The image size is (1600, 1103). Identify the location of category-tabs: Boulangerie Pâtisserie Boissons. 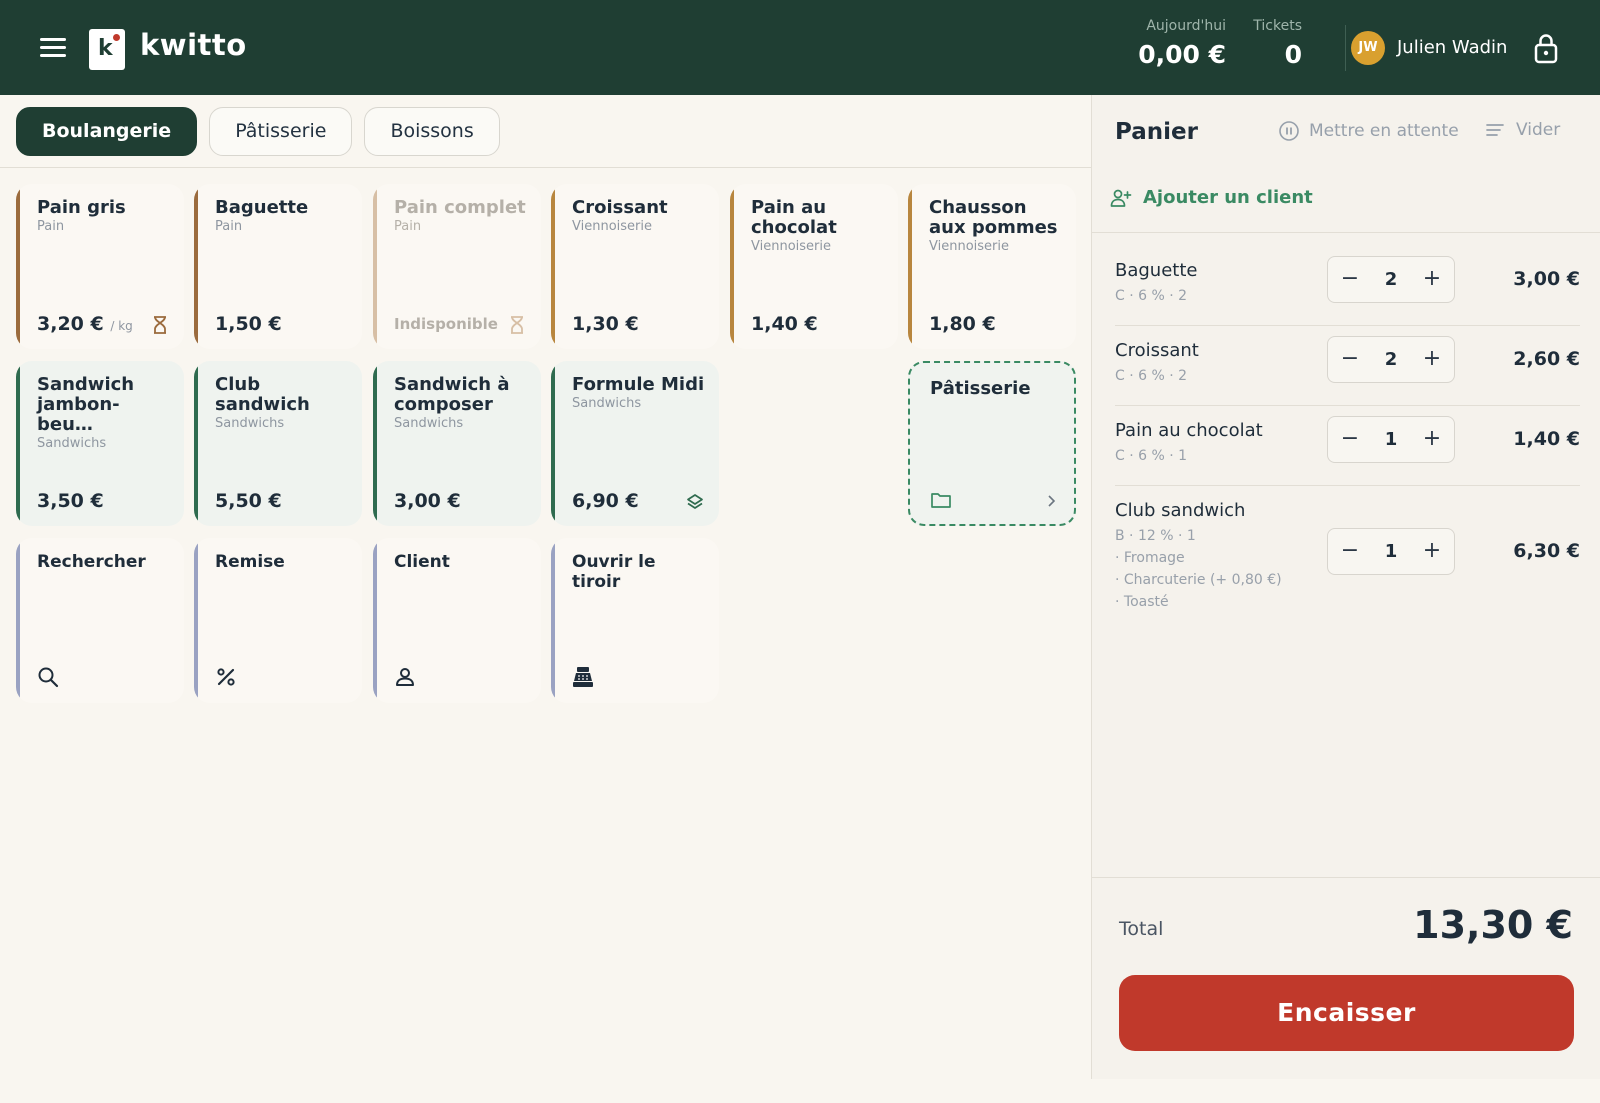
(258, 131).